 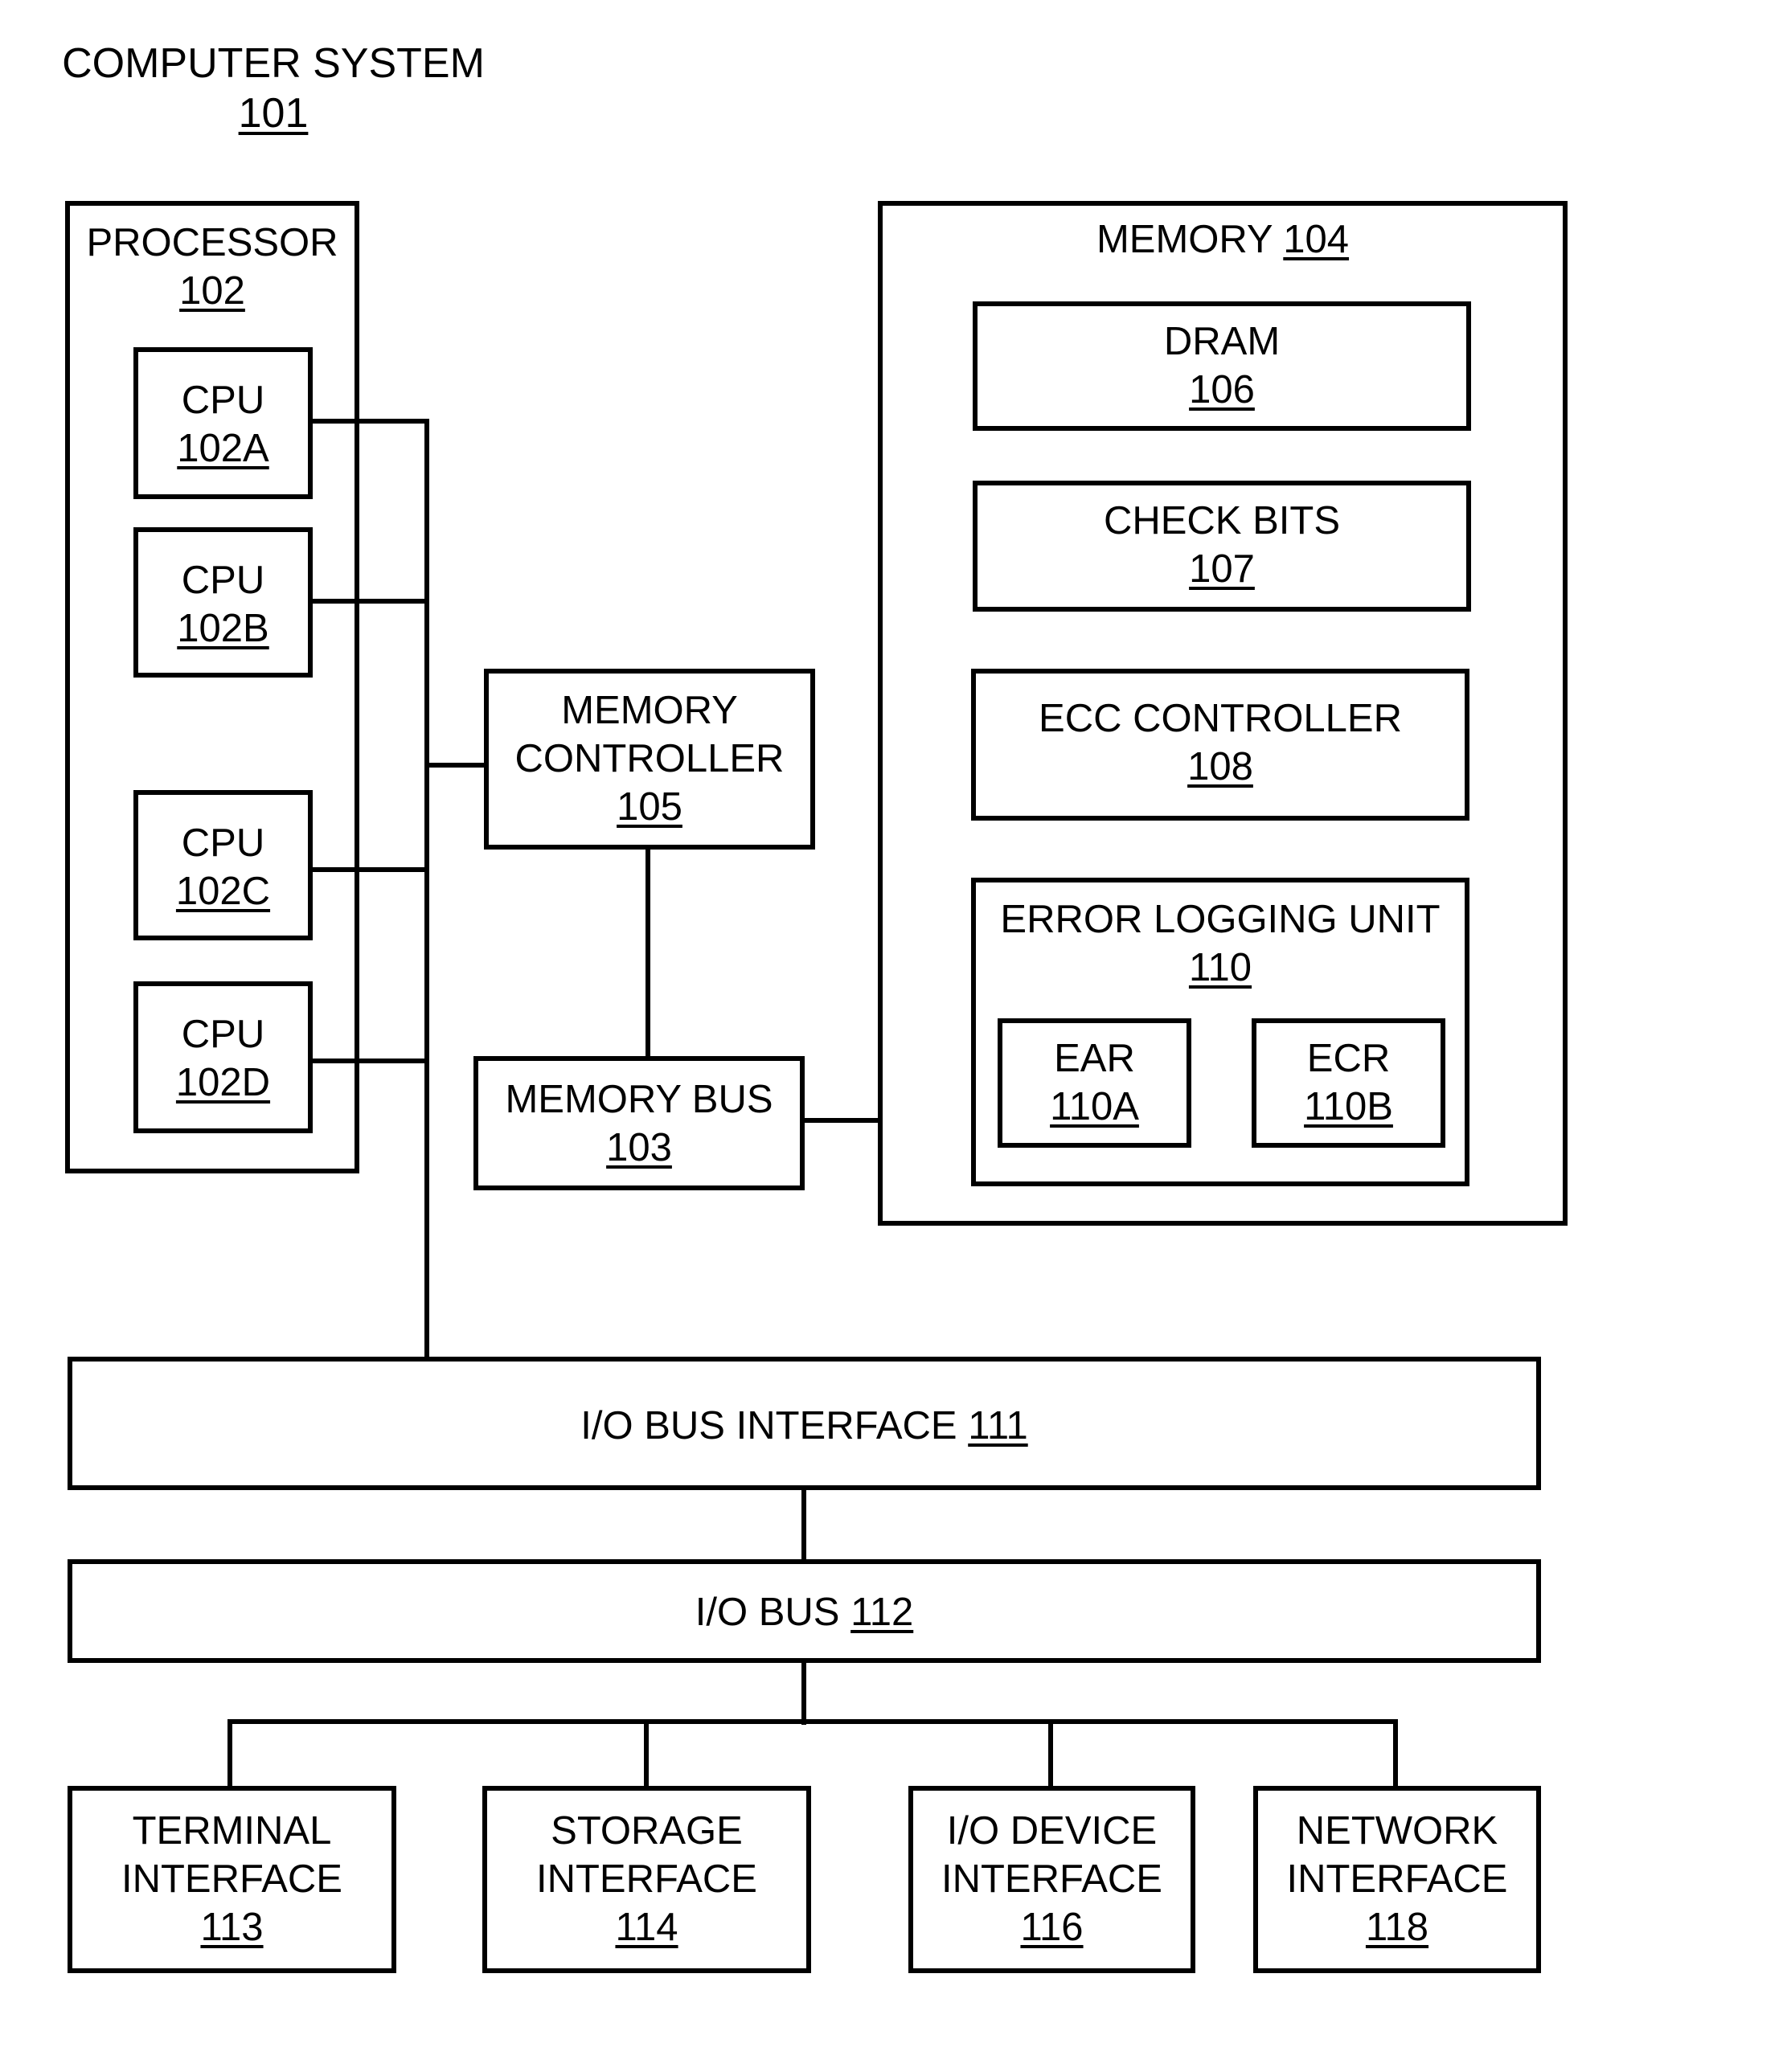 I want to click on memory-controller-ref: 105, so click(x=650, y=807).